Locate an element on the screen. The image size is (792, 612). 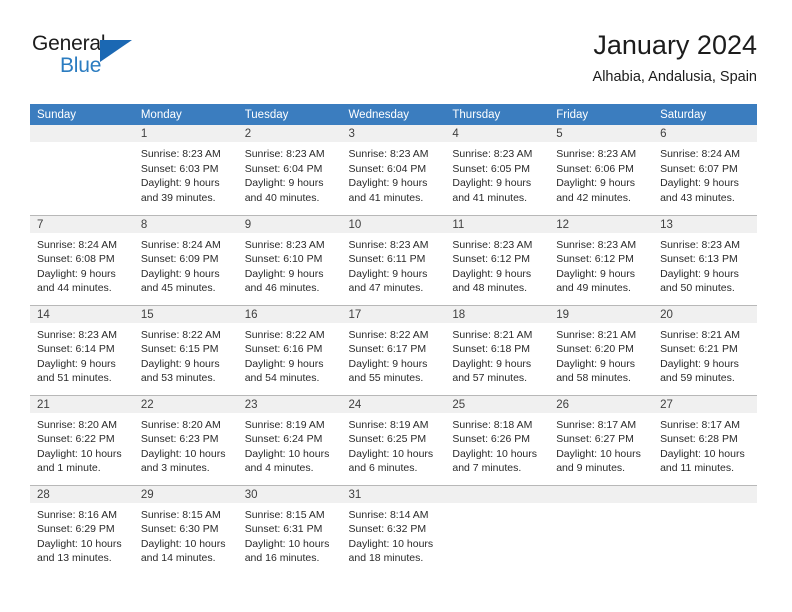
day-detail-line: Sunset: 6:09 PM is located at coordinates (179, 259).